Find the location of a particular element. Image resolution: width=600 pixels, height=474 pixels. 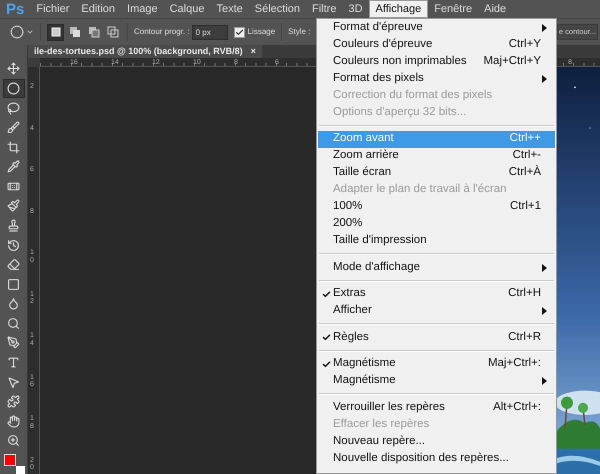

marquee-tool-picker is located at coordinates (22, 32).